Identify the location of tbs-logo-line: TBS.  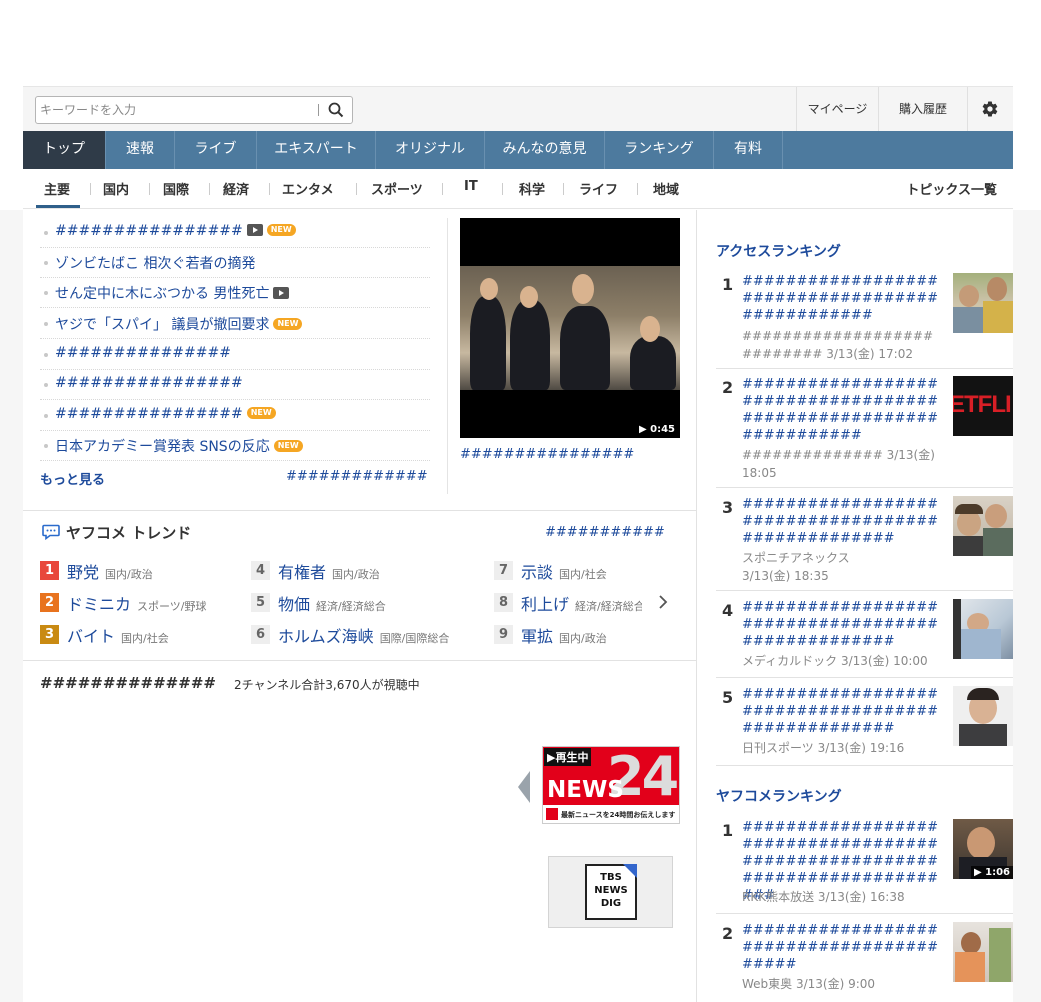
(611, 877).